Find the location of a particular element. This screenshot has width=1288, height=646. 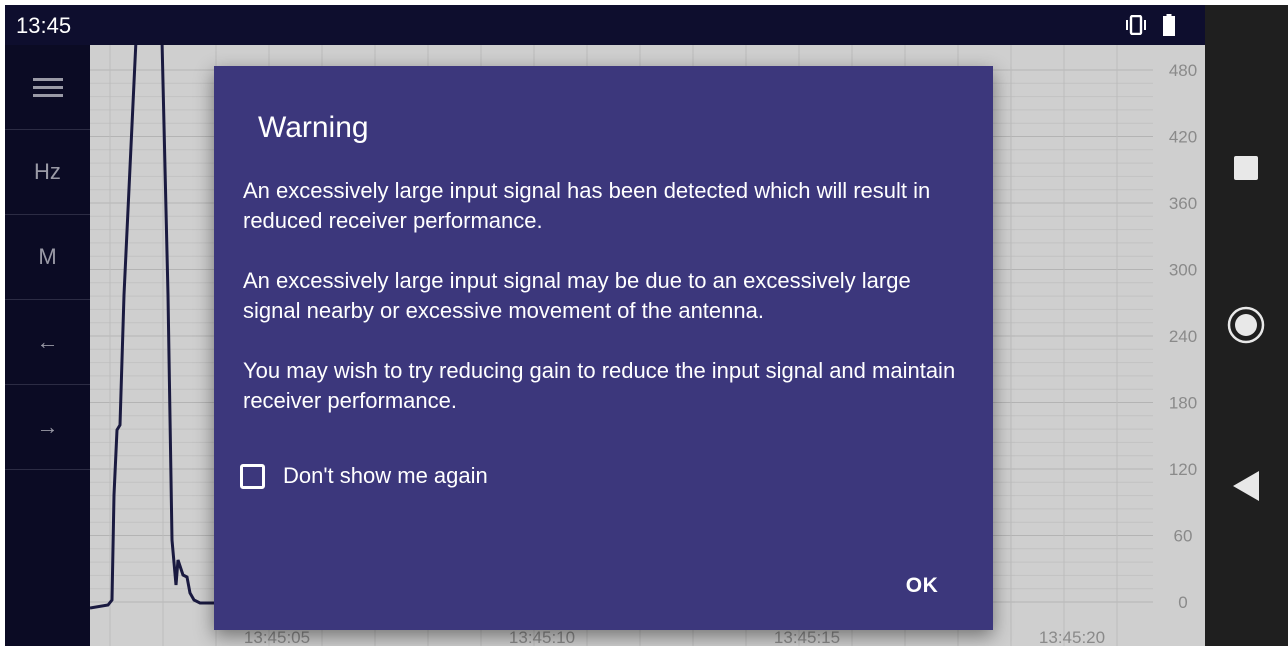

hamburger-menu-icon is located at coordinates (47, 87).